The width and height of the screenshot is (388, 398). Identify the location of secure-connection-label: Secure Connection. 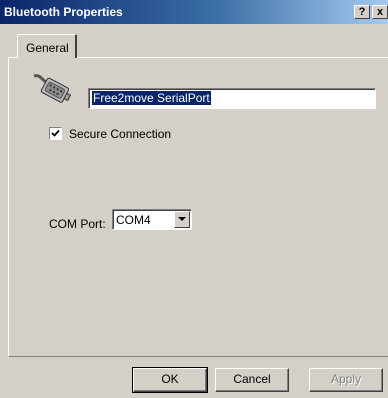
(120, 134).